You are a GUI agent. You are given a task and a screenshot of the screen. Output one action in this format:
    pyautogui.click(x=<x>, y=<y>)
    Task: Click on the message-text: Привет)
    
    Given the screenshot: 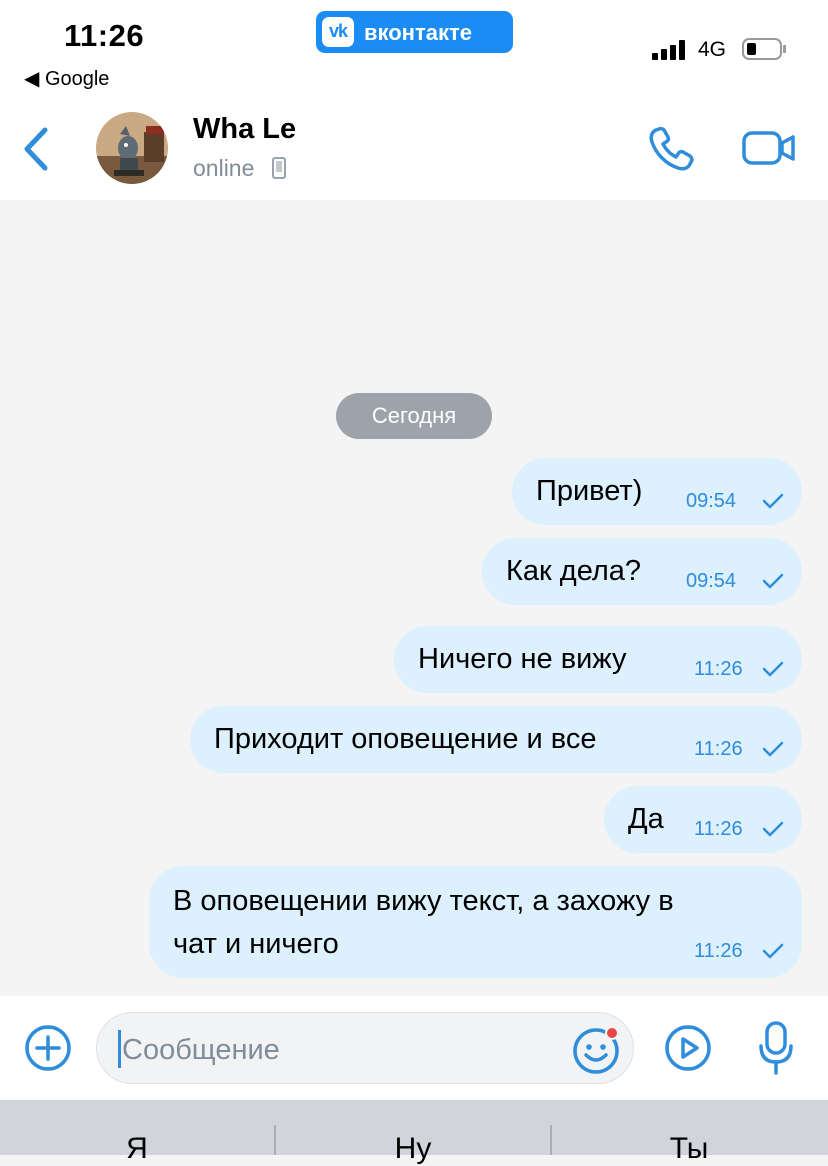 What is the action you would take?
    pyautogui.click(x=589, y=491)
    